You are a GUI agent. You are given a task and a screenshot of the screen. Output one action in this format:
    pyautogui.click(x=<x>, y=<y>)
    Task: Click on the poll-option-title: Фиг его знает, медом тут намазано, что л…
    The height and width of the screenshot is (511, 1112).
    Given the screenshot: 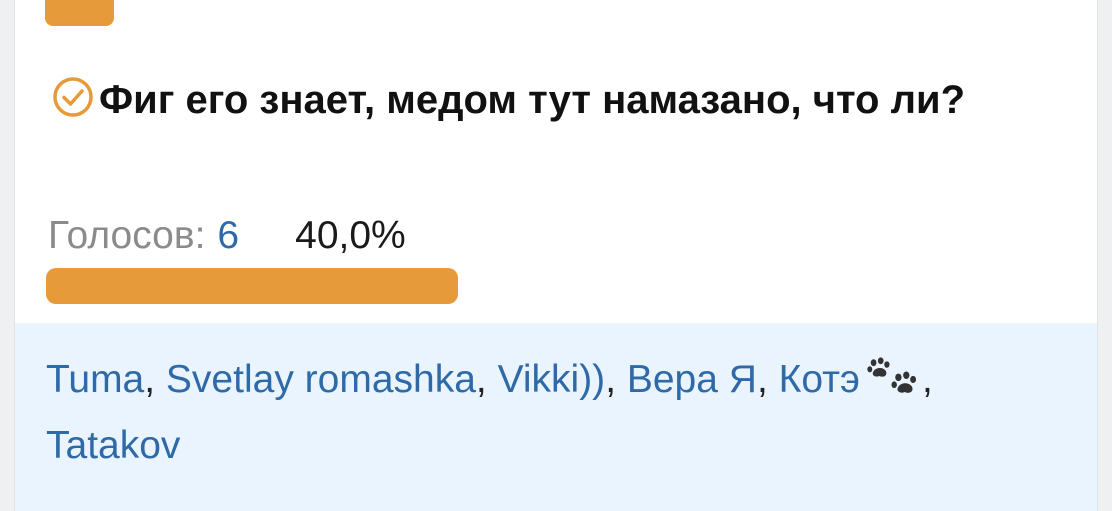 What is the action you would take?
    pyautogui.click(x=561, y=100)
    